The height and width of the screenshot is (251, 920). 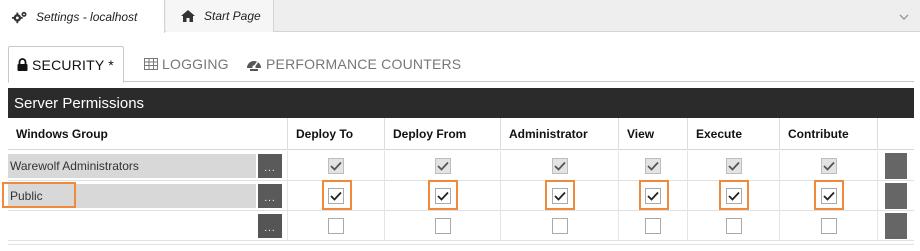 I want to click on doc-tab-start-page: Start Page, so click(x=220, y=16).